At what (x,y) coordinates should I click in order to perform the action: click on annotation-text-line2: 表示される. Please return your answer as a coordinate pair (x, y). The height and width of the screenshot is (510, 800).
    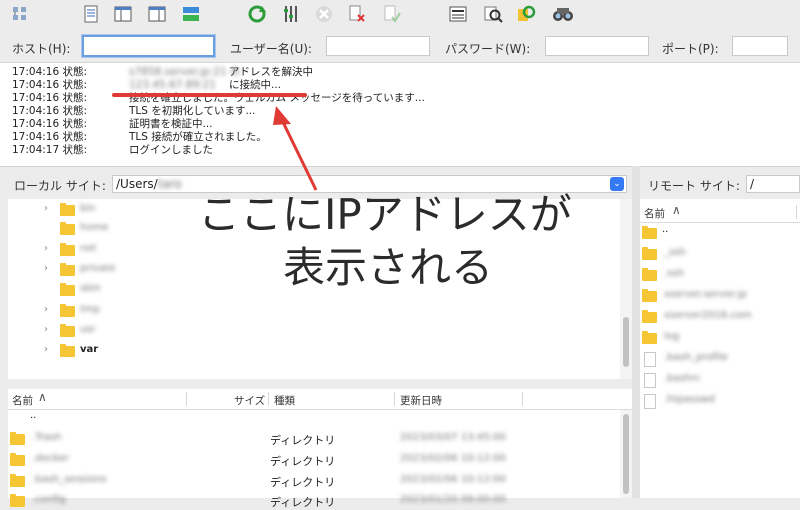
    Looking at the image, I should click on (388, 267).